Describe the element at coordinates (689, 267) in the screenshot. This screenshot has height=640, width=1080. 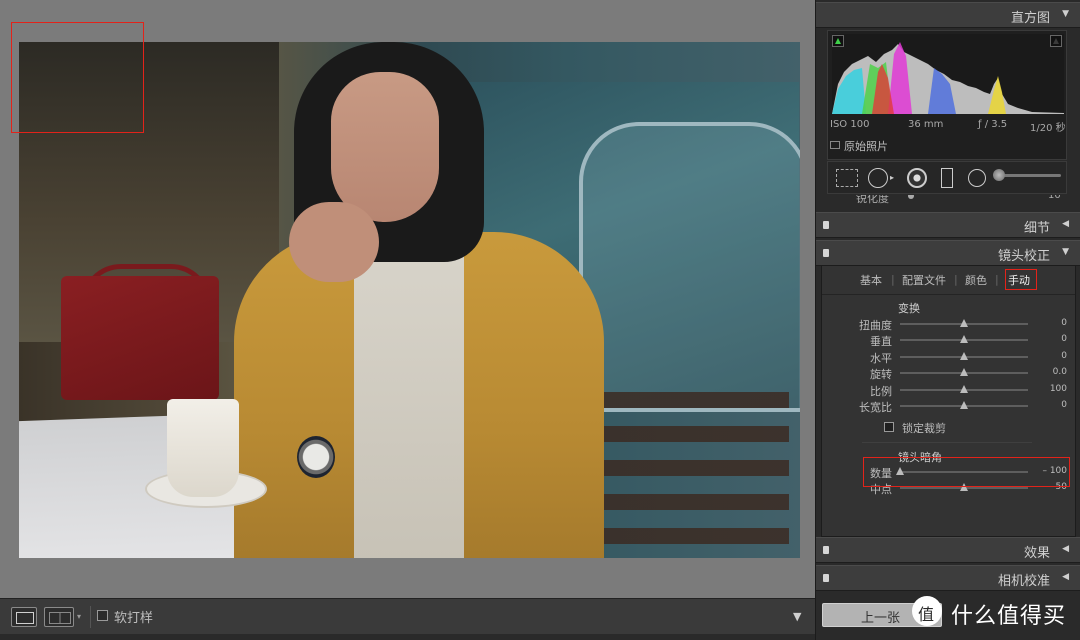
I see `photo-display-case` at that location.